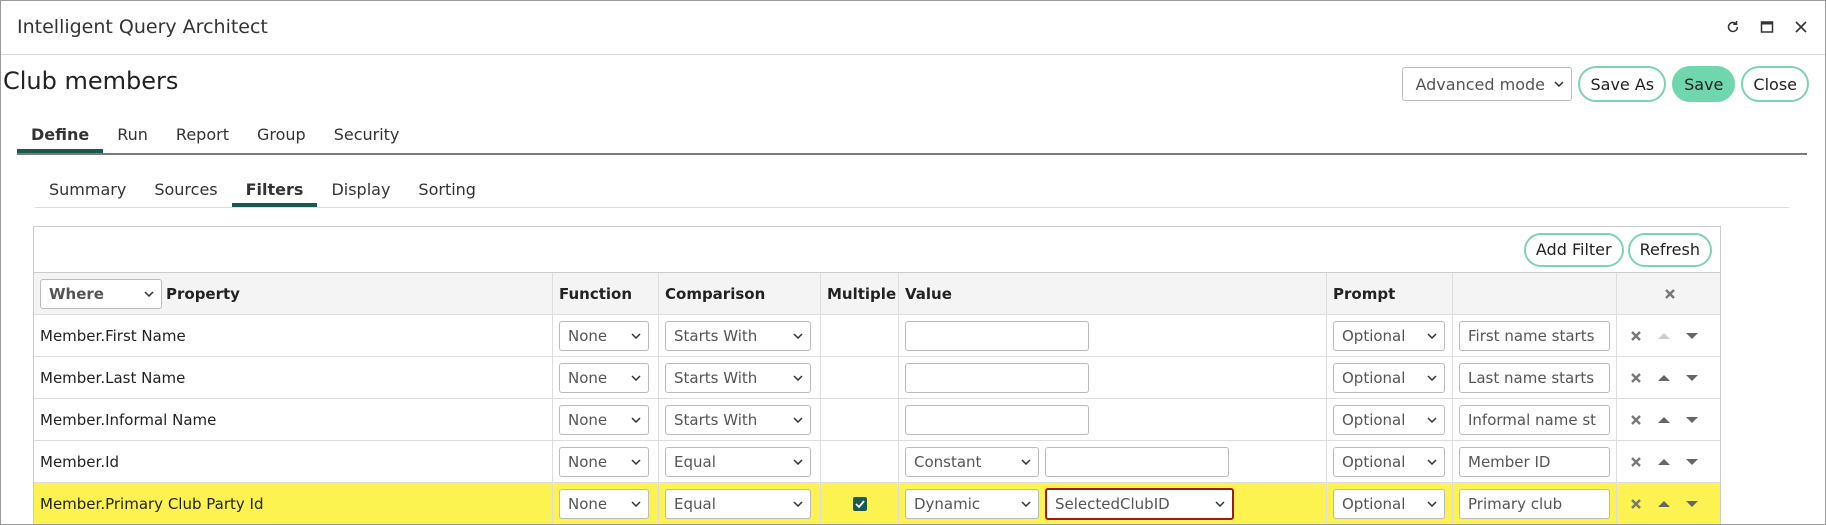  What do you see at coordinates (113, 378) in the screenshot?
I see `filter-property: Member.Last Name` at bounding box center [113, 378].